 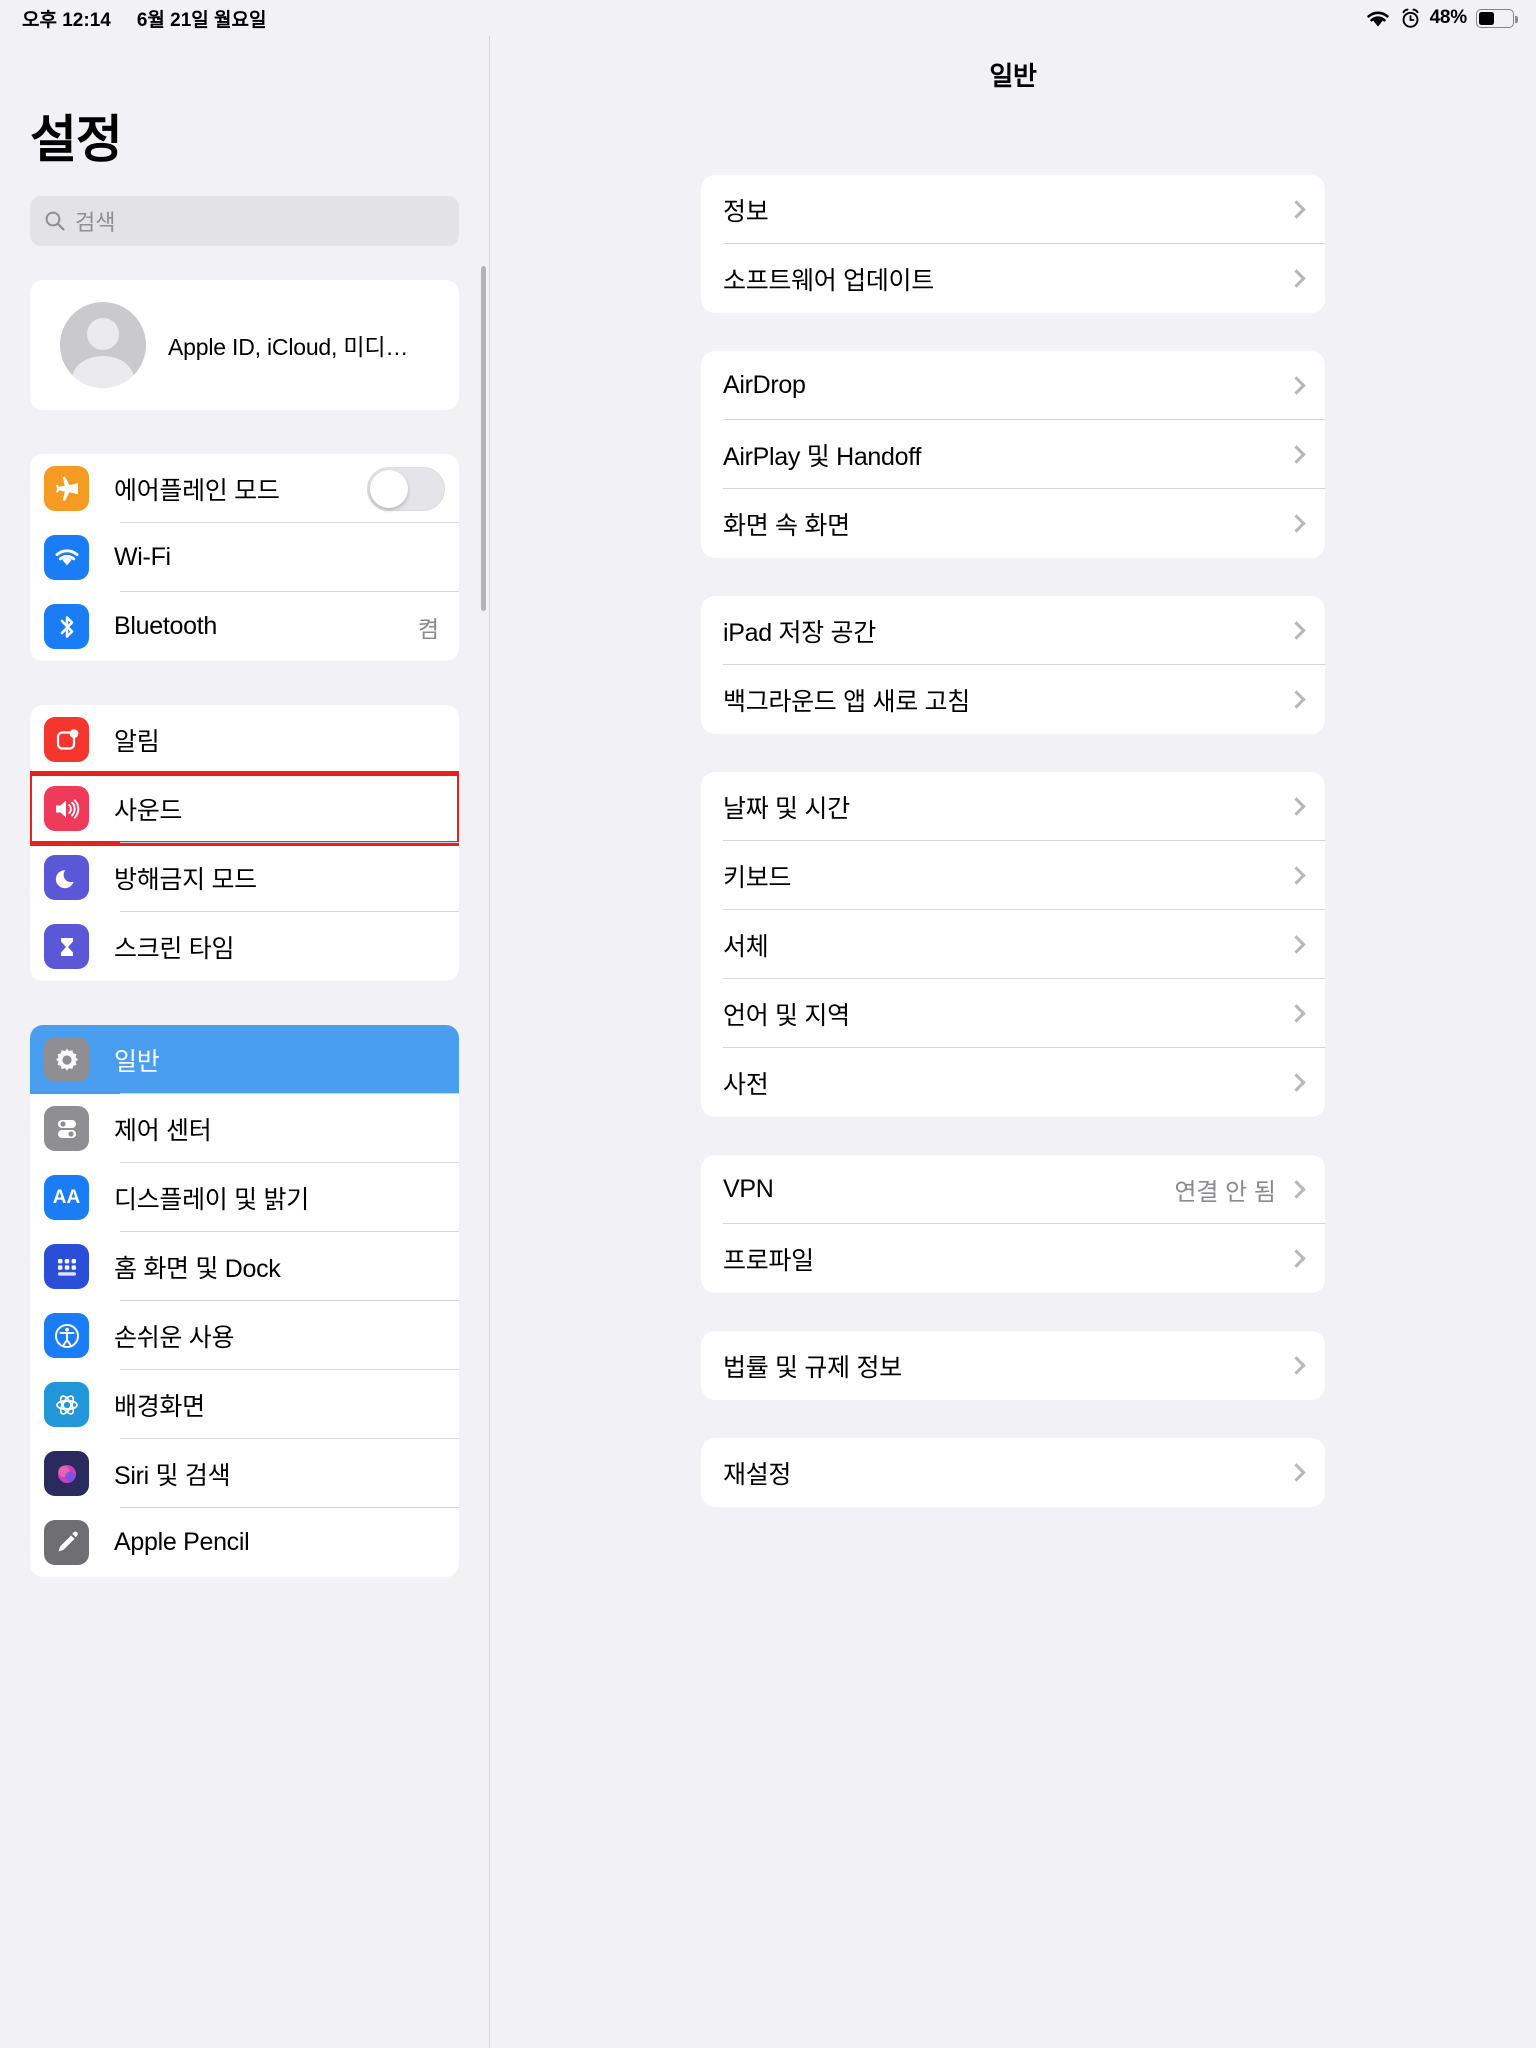 What do you see at coordinates (244, 1473) in the screenshot?
I see `sidebar-item-siri-search: Siri 및 검색` at bounding box center [244, 1473].